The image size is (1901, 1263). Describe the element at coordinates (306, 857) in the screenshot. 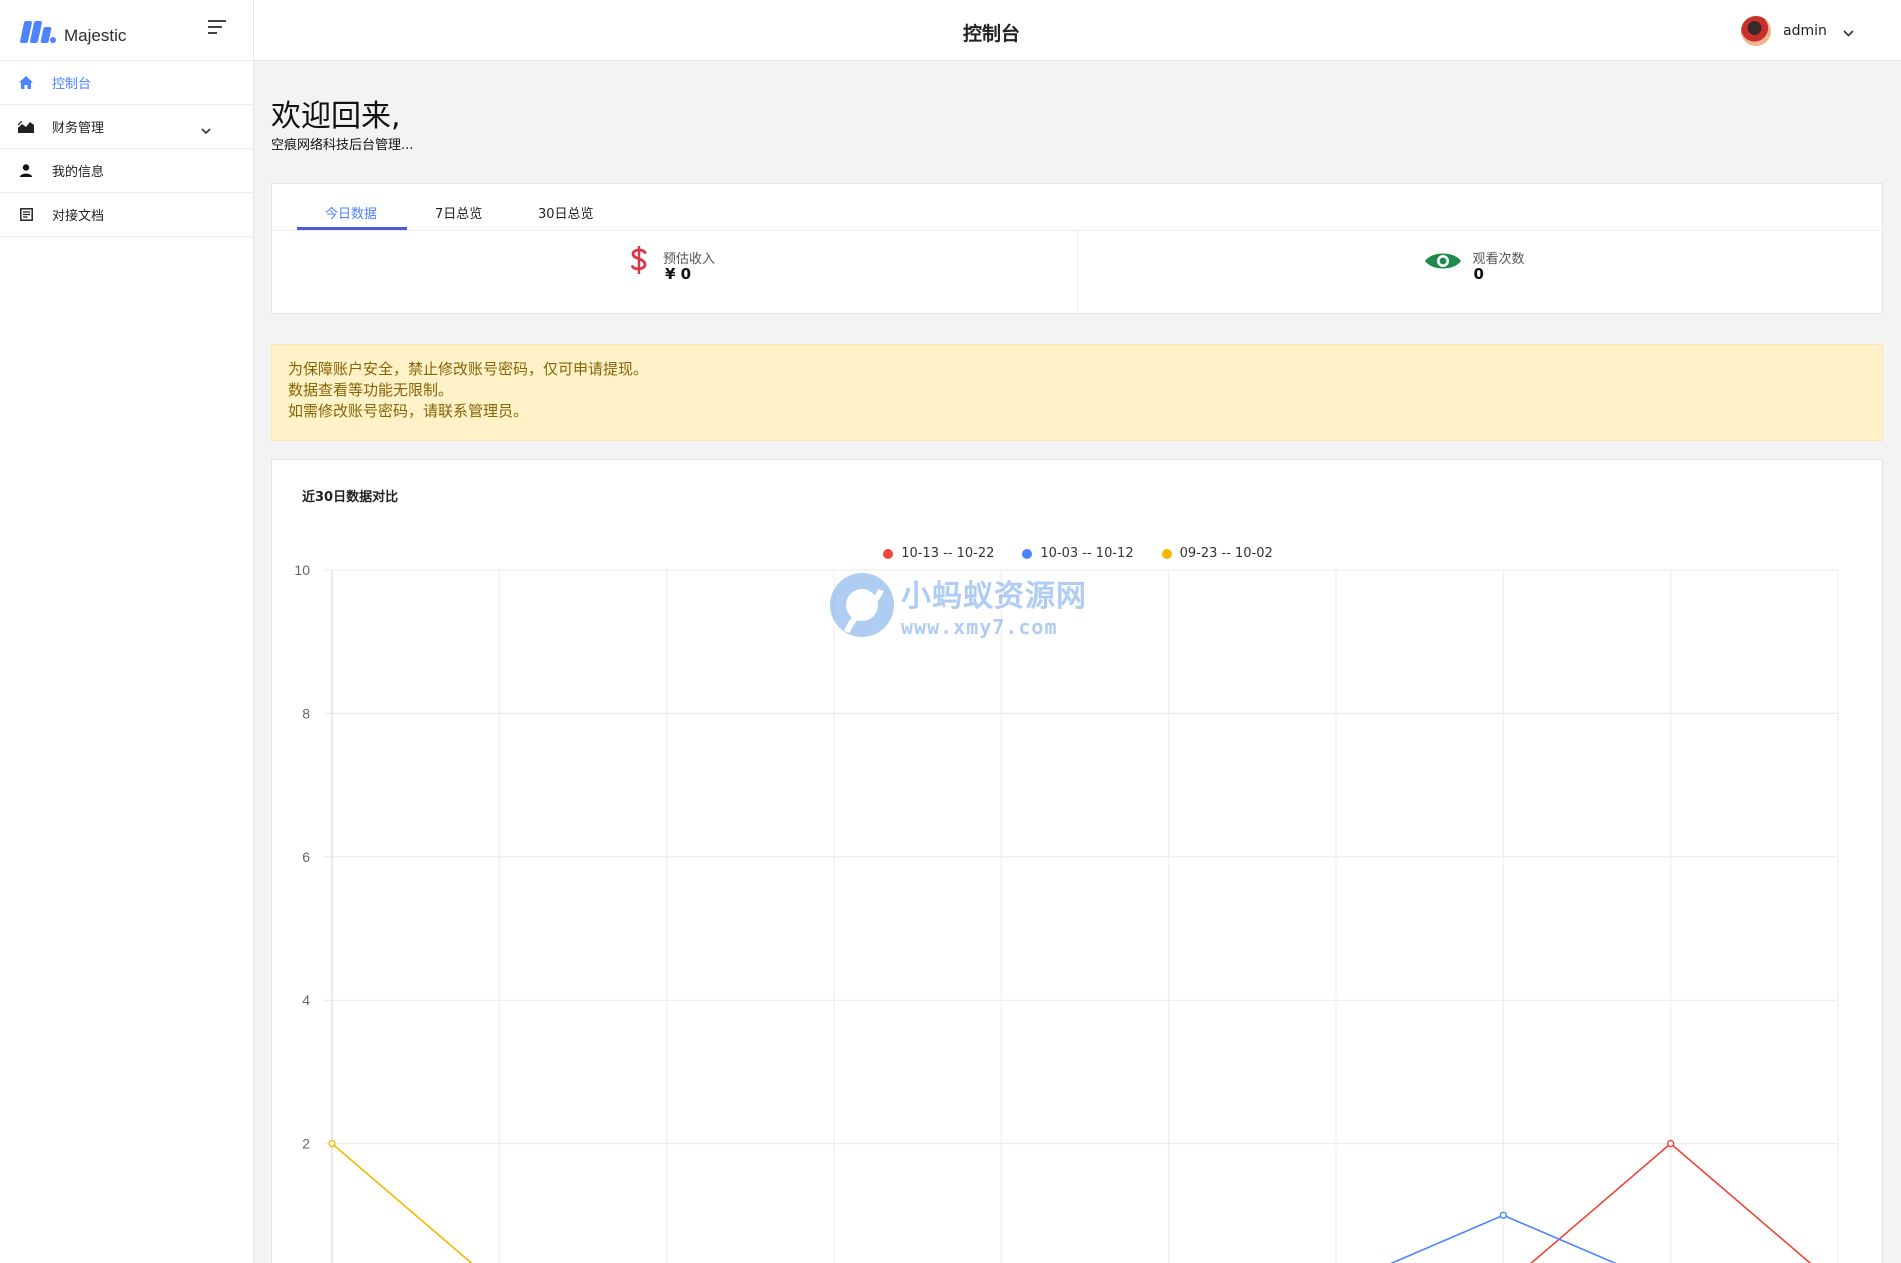

I see `y-tick-label: 6` at that location.